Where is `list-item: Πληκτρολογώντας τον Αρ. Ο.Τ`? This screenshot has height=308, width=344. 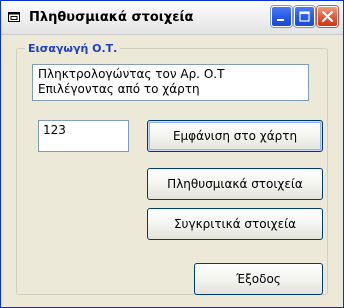
list-item: Πληκτρολογώντας τον Αρ. Ο.Τ is located at coordinates (170, 74).